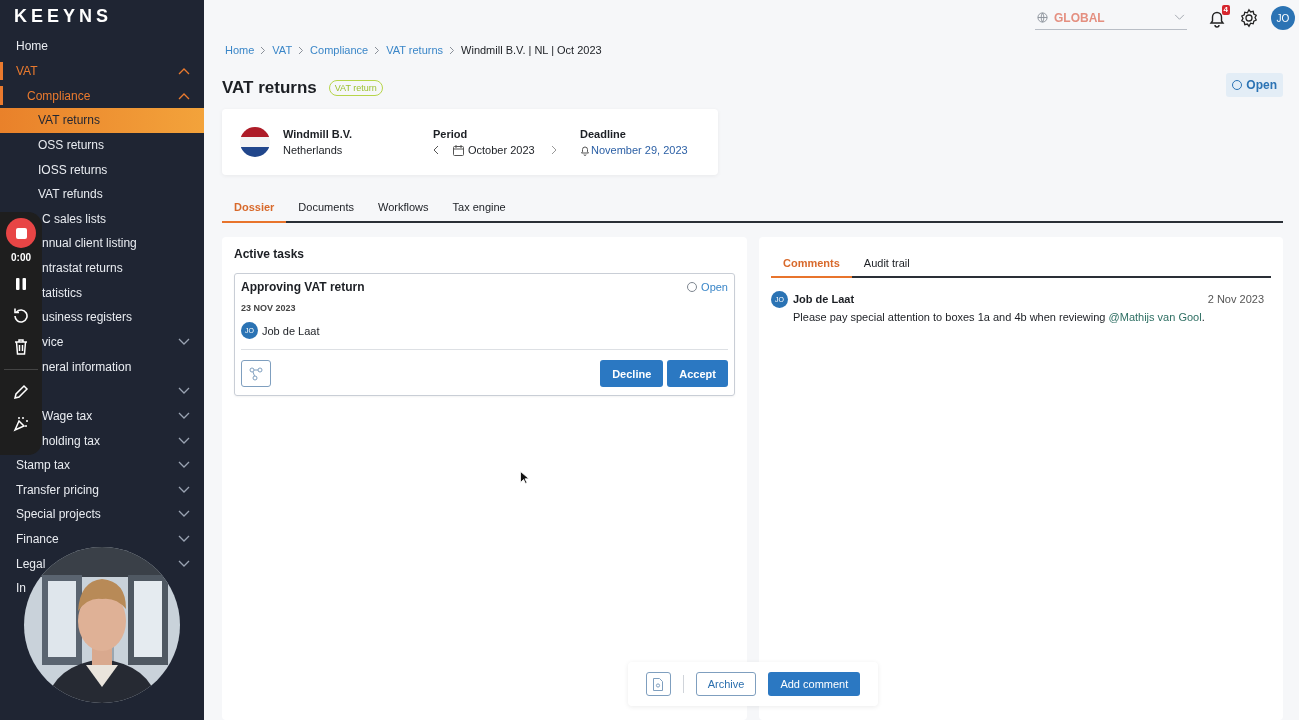 Image resolution: width=1299 pixels, height=720 pixels. What do you see at coordinates (21, 347) in the screenshot?
I see `trash-button` at bounding box center [21, 347].